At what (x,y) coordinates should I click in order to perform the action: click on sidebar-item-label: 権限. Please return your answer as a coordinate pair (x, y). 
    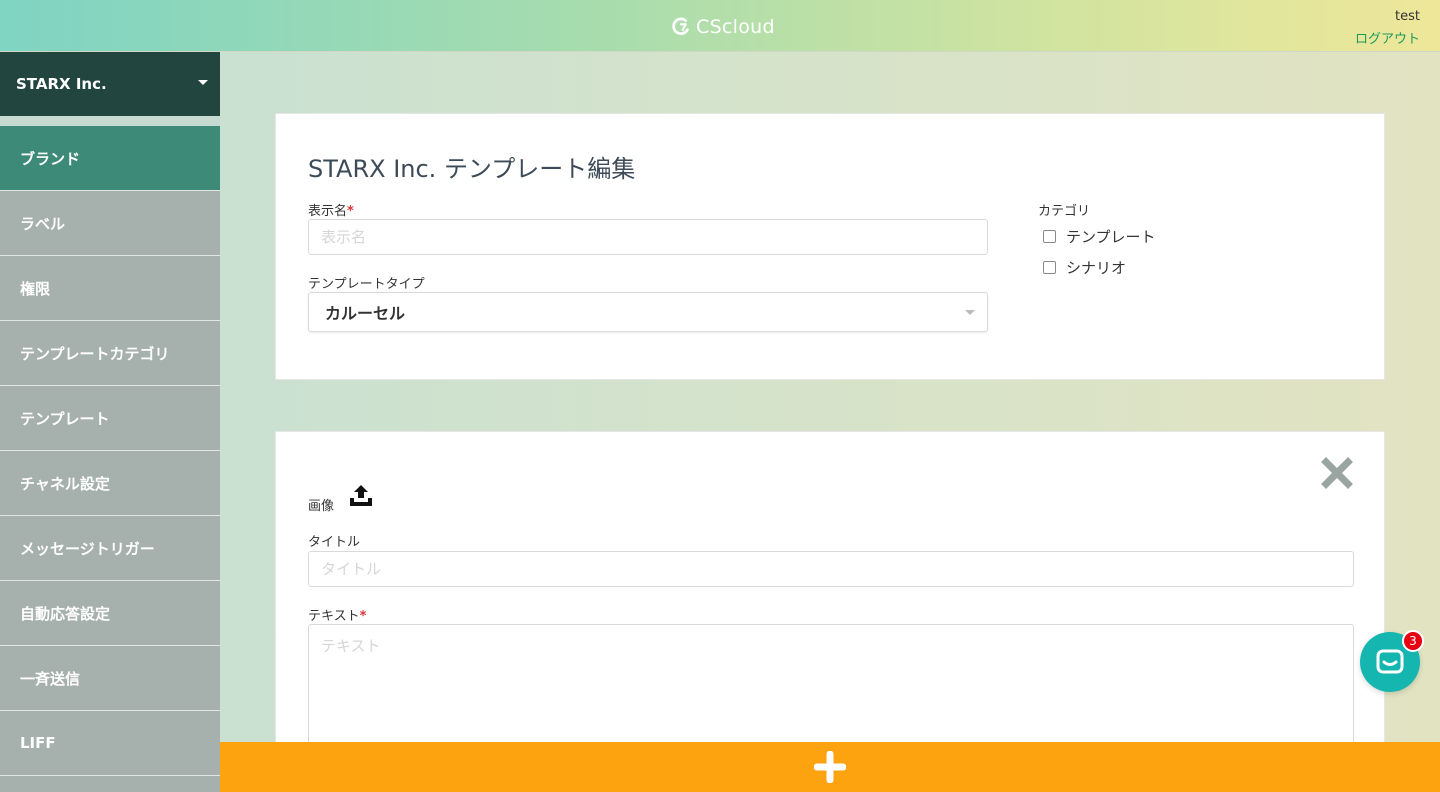
    Looking at the image, I should click on (35, 288).